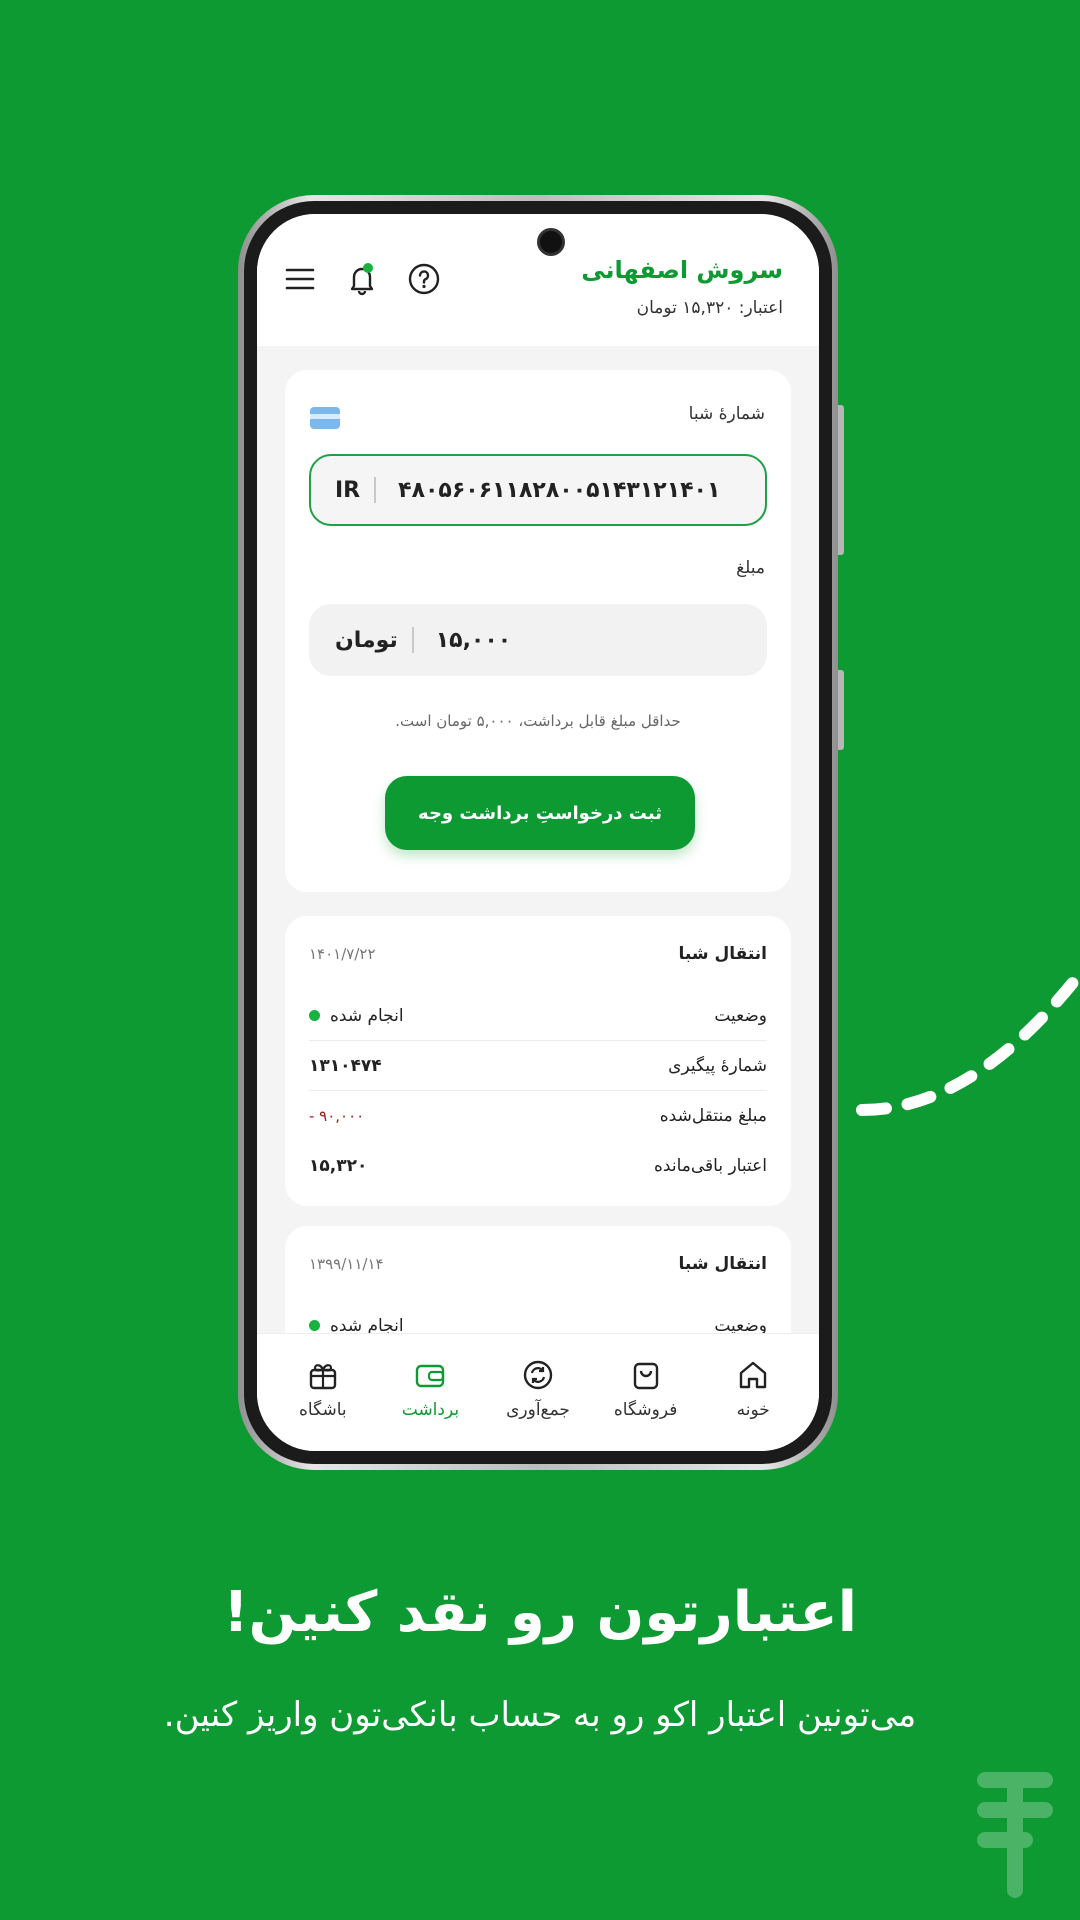 The height and width of the screenshot is (1920, 1080). I want to click on recycle-icon, so click(538, 1375).